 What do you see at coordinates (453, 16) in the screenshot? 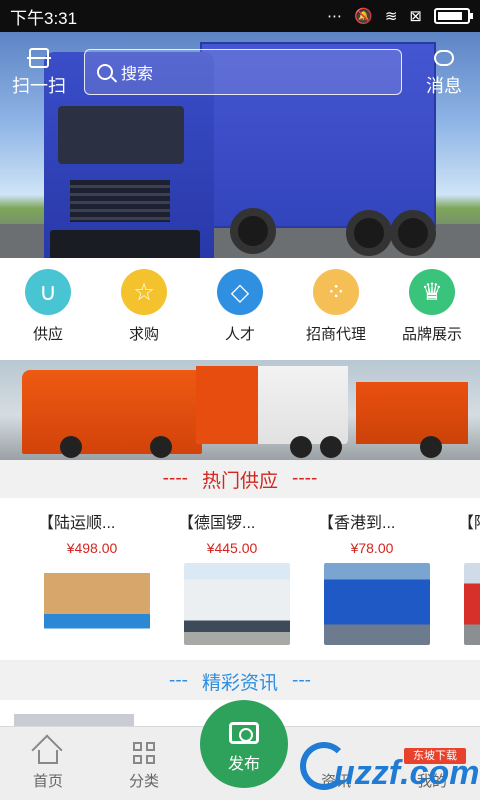
I see `battery-icon` at bounding box center [453, 16].